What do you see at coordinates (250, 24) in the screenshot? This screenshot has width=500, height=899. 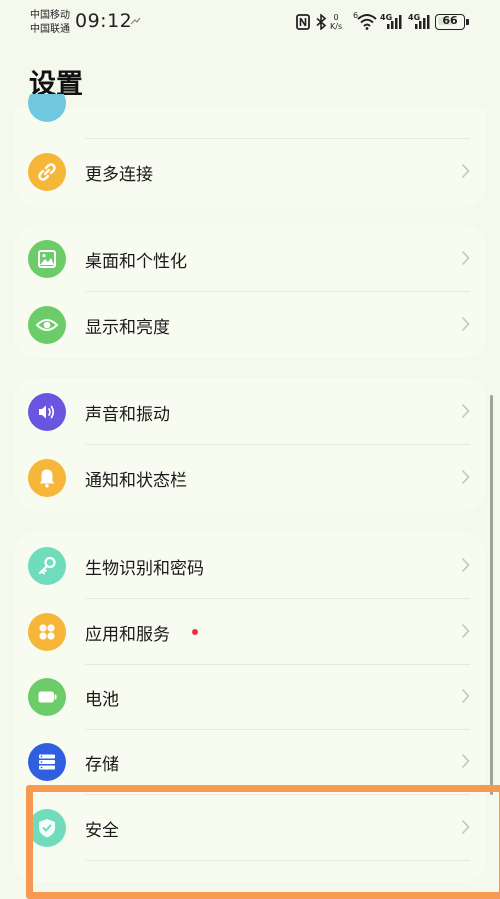 I see `status-bar: 中国移动 中国联通 09:12 0 K/s 6 4G 4G 66` at bounding box center [250, 24].